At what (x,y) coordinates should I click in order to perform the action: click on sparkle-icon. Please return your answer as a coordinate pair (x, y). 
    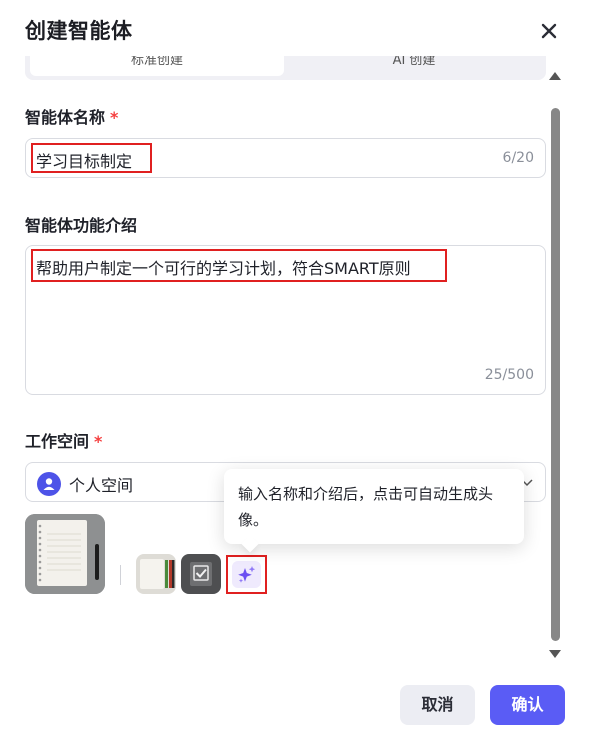
    Looking at the image, I should click on (246, 574).